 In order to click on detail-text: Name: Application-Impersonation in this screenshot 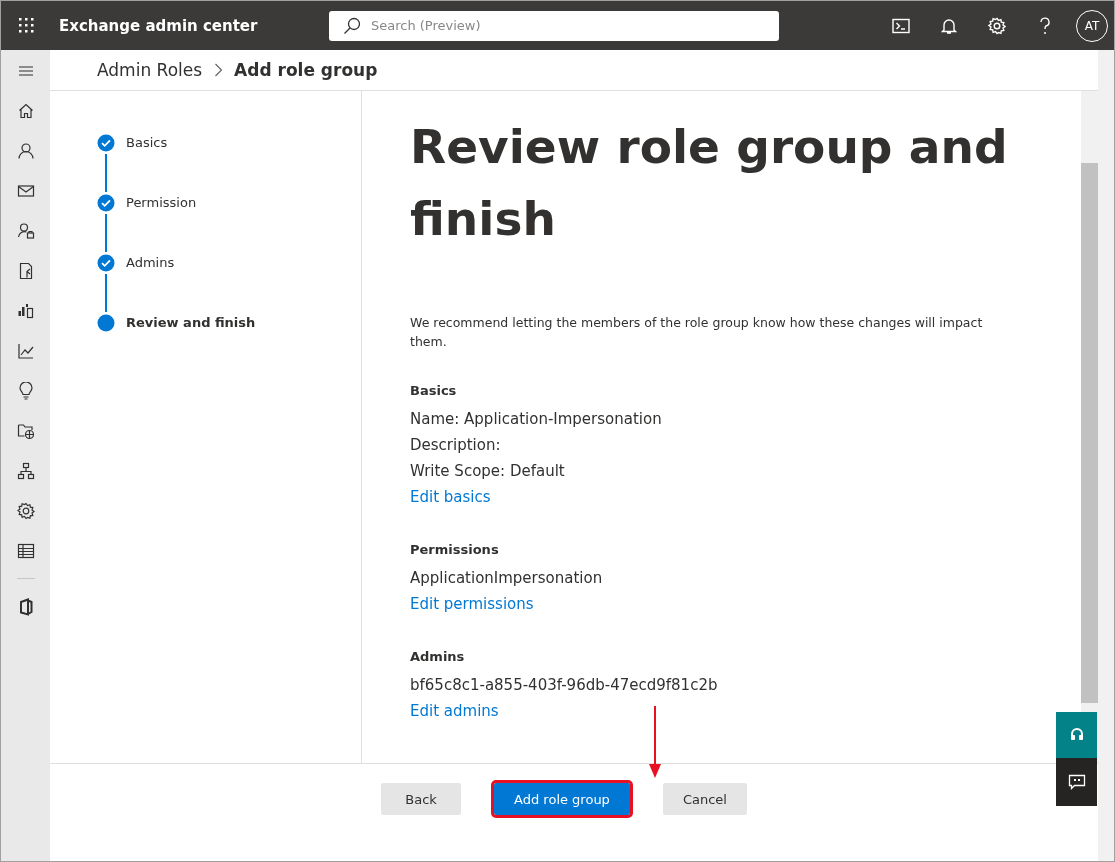, I will do `click(536, 419)`.